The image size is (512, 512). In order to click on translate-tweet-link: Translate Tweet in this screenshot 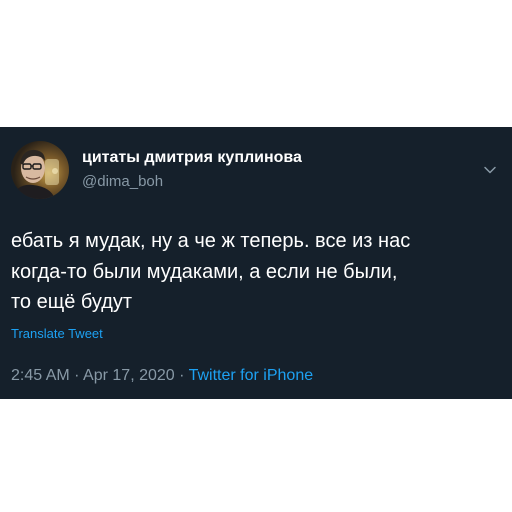, I will do `click(57, 334)`.